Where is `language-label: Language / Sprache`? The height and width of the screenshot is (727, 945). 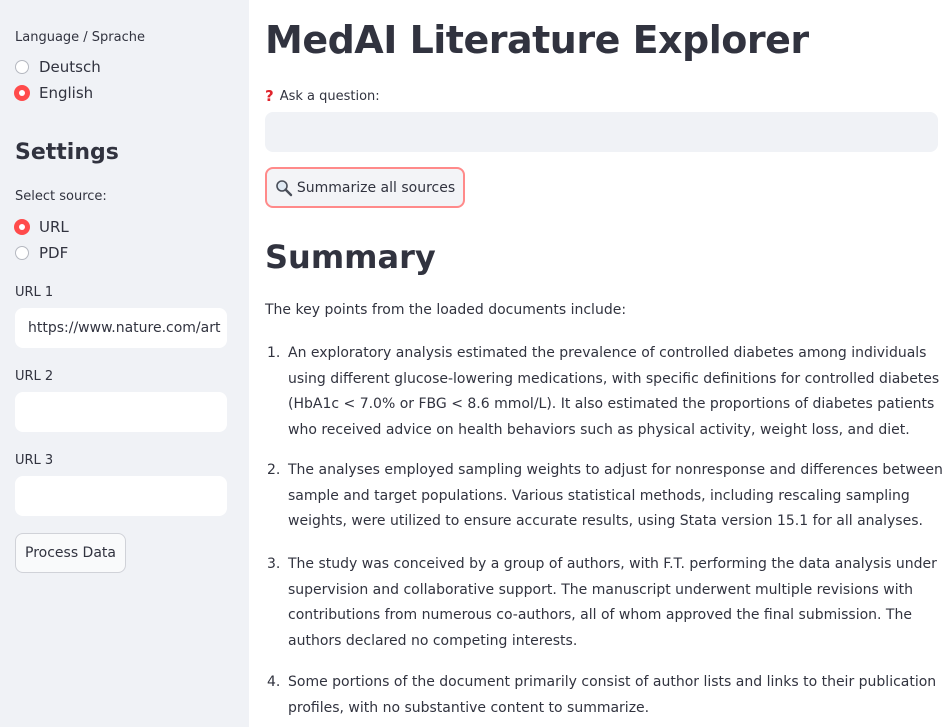 language-label: Language / Sprache is located at coordinates (80, 37).